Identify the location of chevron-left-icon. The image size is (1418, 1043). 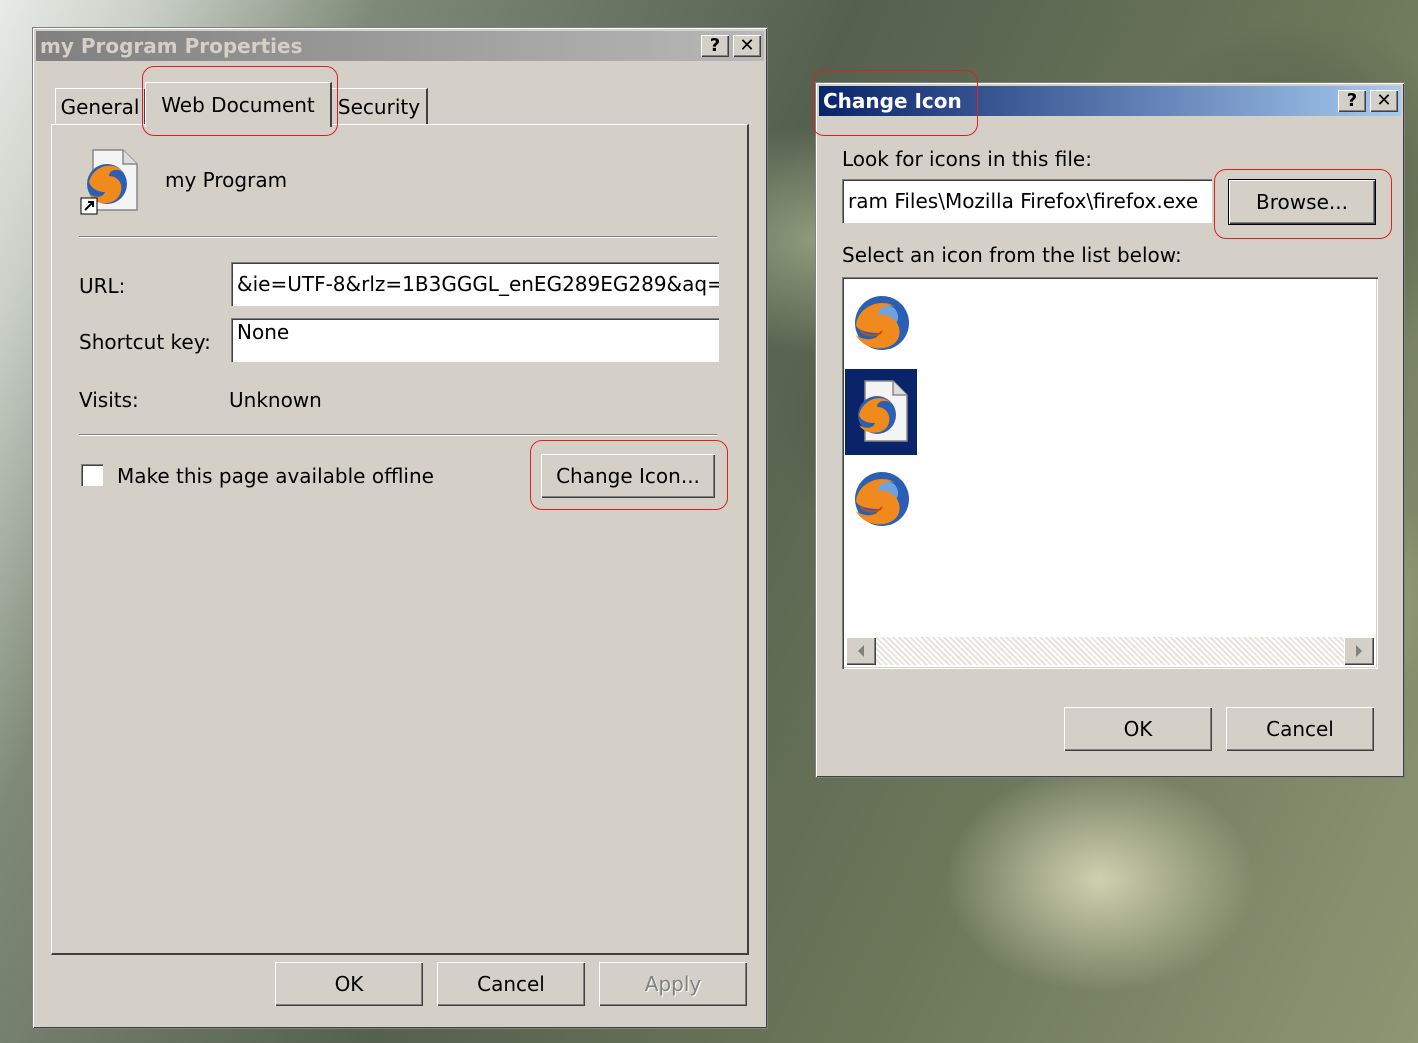
(861, 651).